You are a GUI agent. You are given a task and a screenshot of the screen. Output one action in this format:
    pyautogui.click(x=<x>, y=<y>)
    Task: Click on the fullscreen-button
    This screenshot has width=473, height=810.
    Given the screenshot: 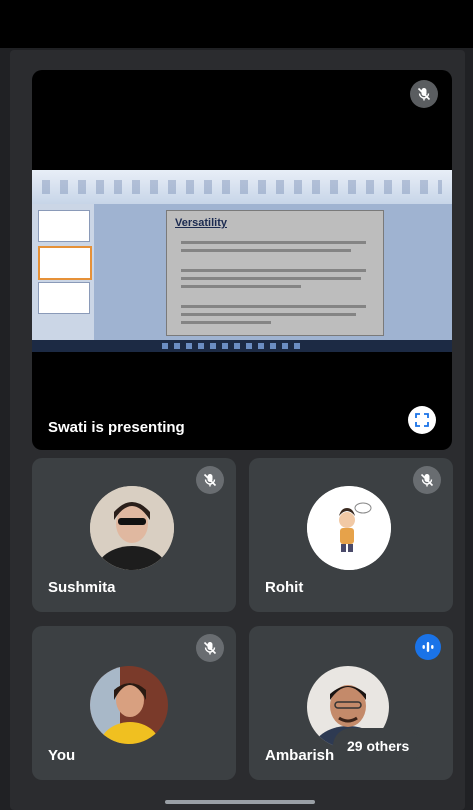 What is the action you would take?
    pyautogui.click(x=422, y=420)
    